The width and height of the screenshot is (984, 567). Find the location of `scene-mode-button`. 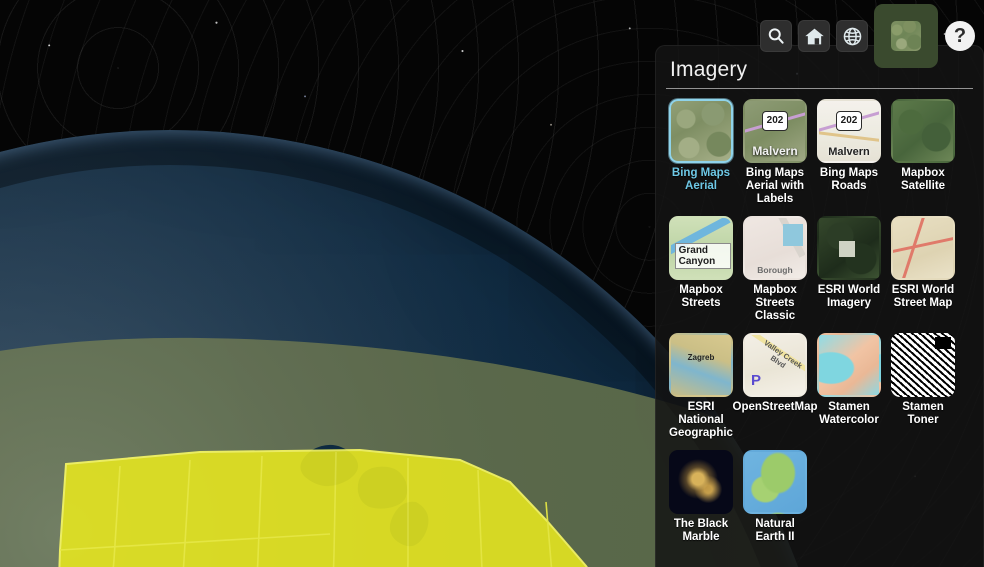

scene-mode-button is located at coordinates (852, 36).